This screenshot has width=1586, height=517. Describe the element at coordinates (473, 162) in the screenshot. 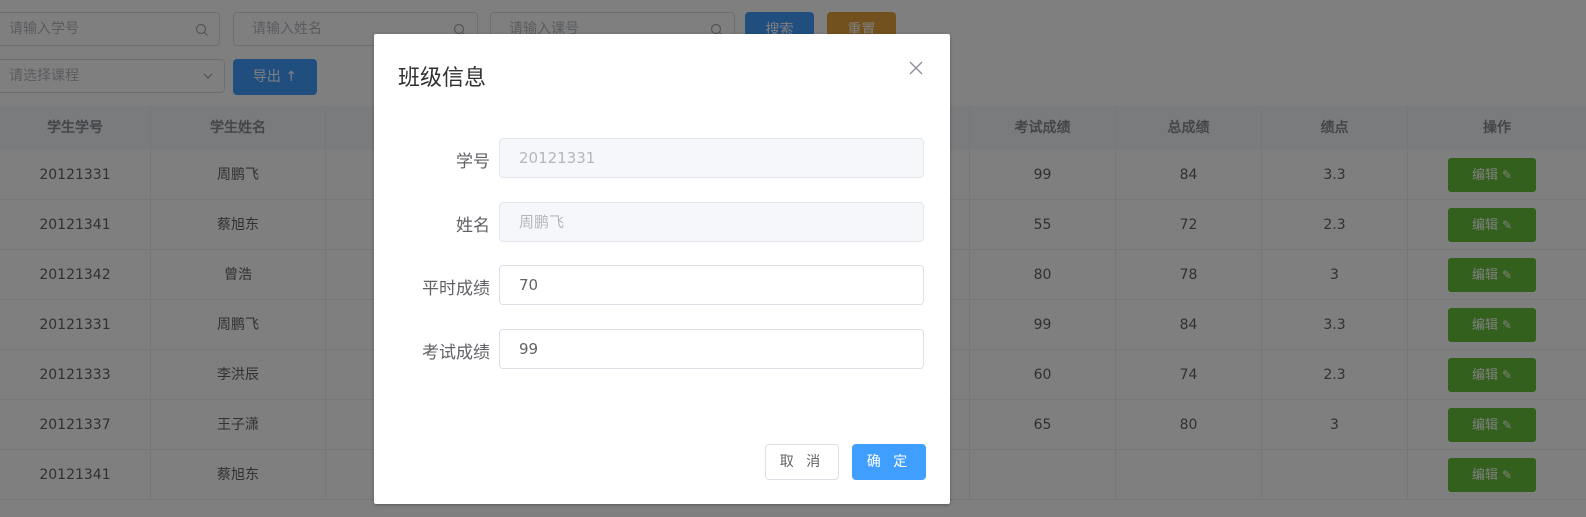

I see `student-id-label: 学号` at that location.